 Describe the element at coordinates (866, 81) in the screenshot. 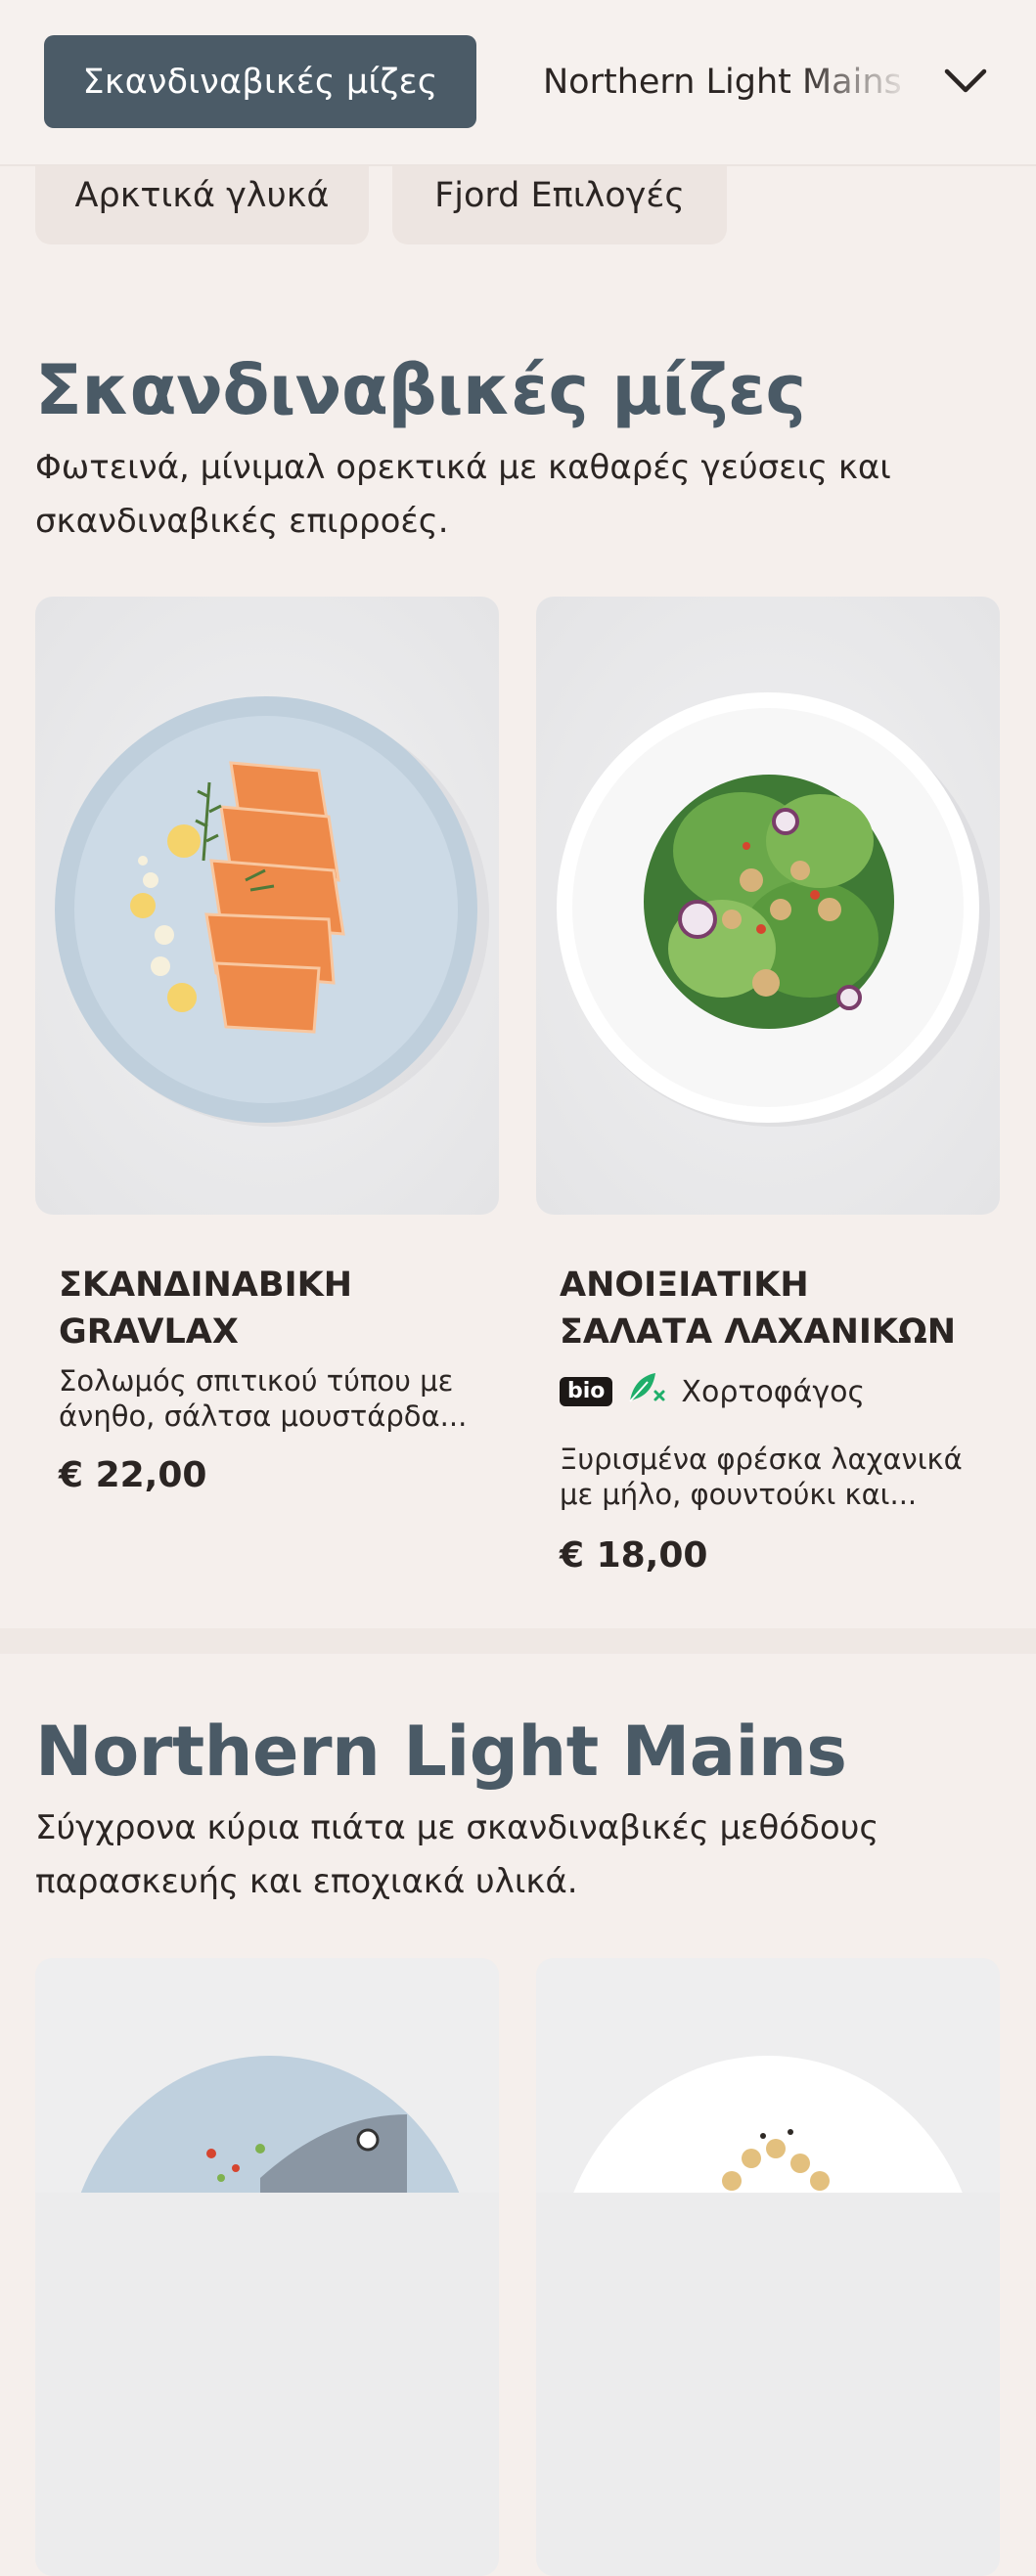

I see `tab-fade-overlay` at that location.